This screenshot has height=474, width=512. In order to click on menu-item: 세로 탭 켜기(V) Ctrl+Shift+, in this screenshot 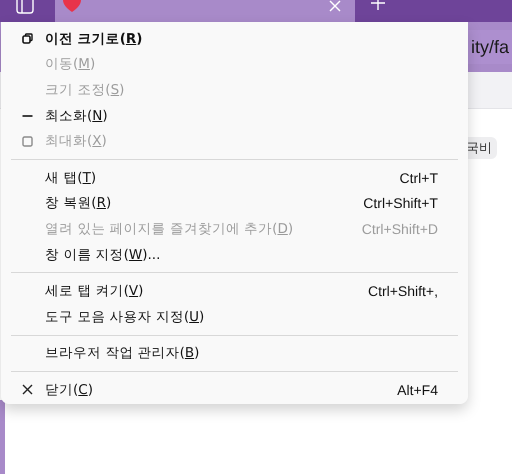, I will do `click(234, 291)`.